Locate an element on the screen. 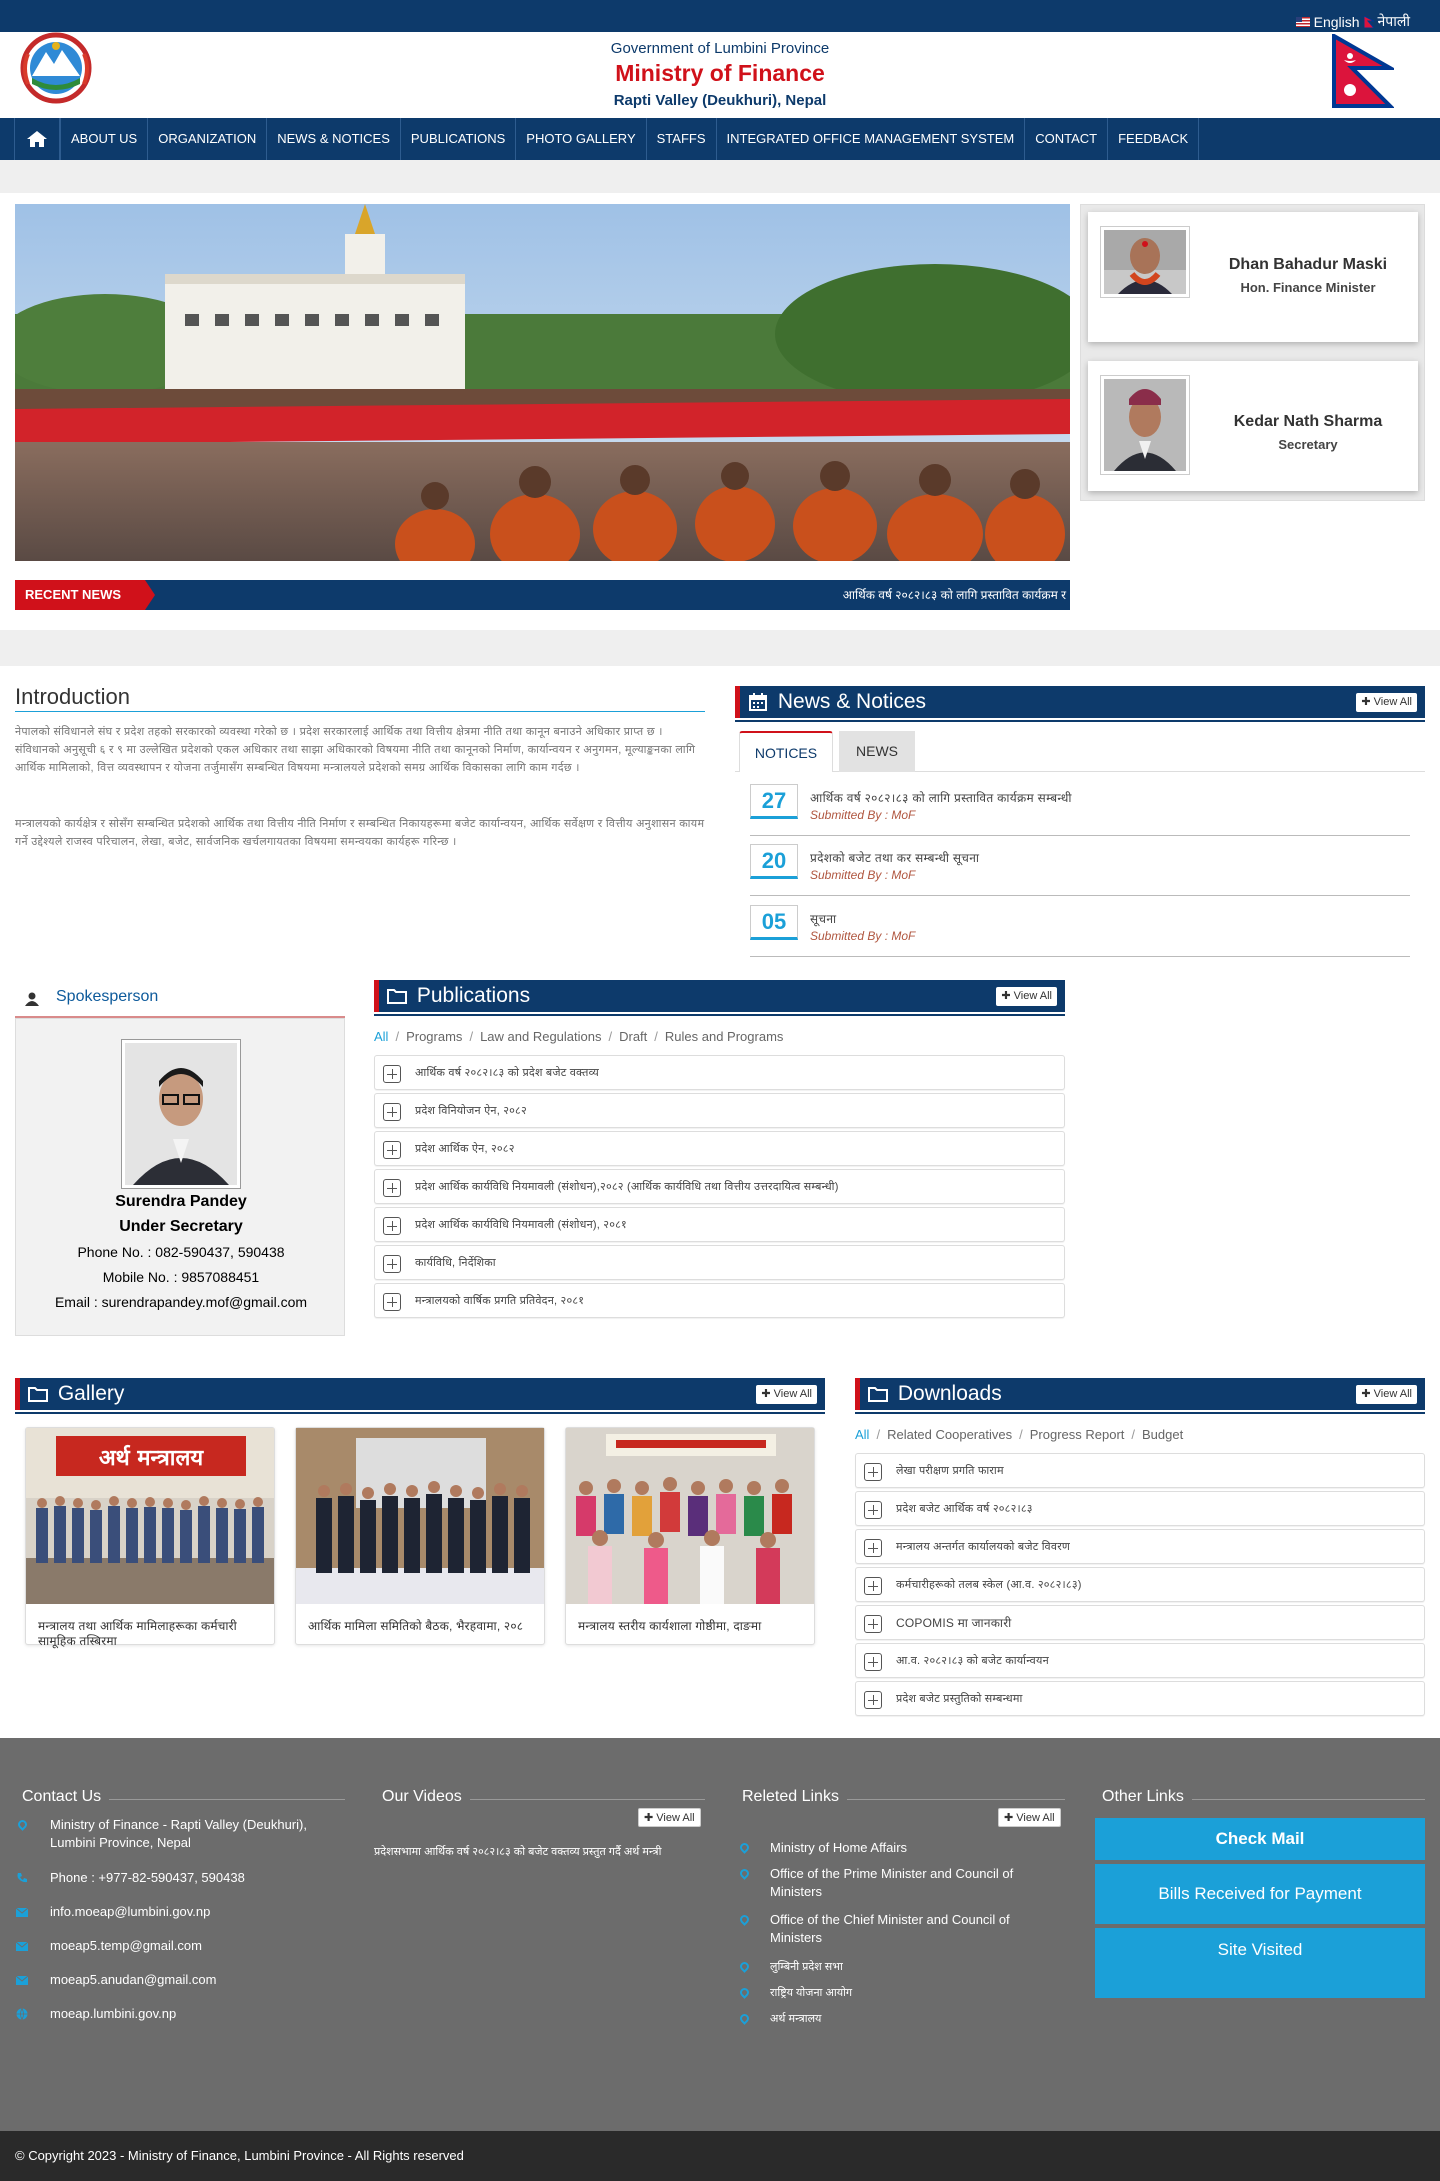 This screenshot has height=2181, width=1440. nav-contact: CONTACT is located at coordinates (1067, 139).